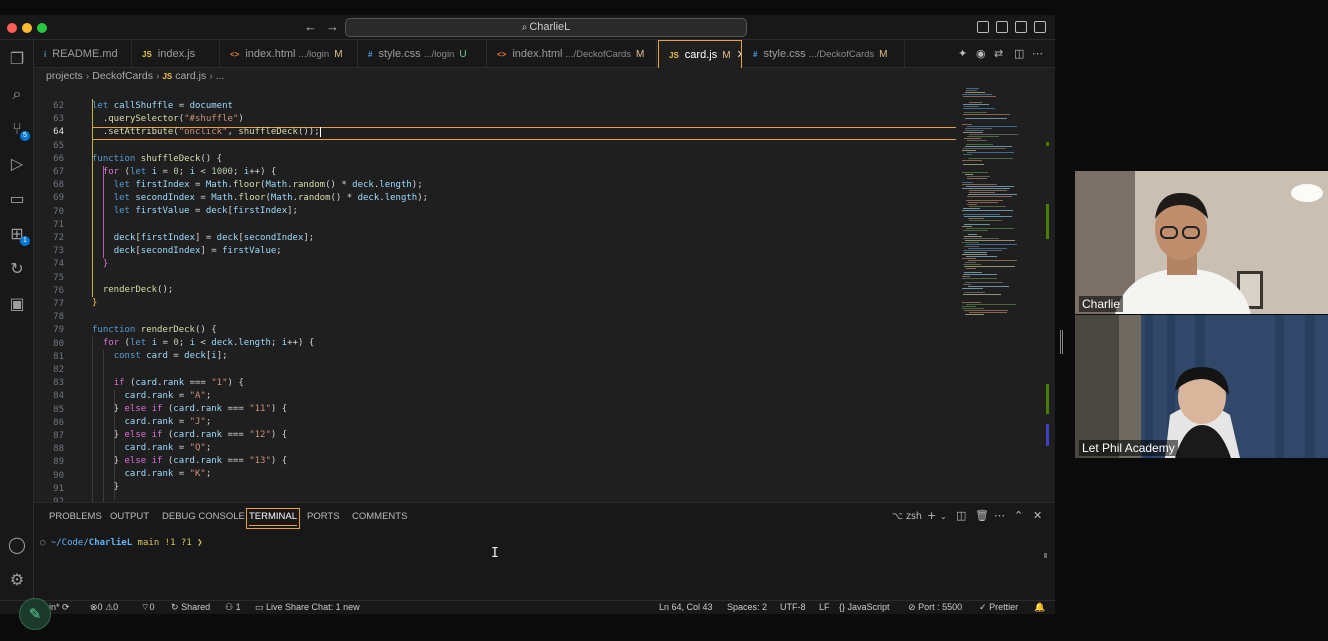 This screenshot has height=641, width=1328. What do you see at coordinates (1018, 515) in the screenshot?
I see `maximize-panel-icon: ⌃` at bounding box center [1018, 515].